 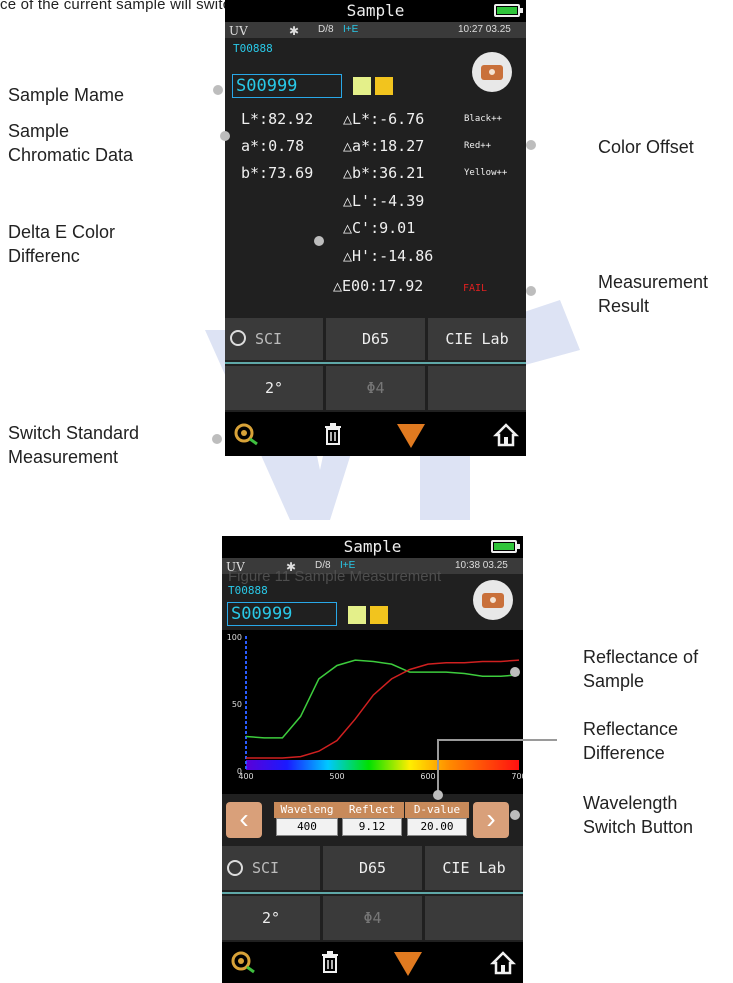 I want to click on lab-a: a*:0.78, so click(x=273, y=146).